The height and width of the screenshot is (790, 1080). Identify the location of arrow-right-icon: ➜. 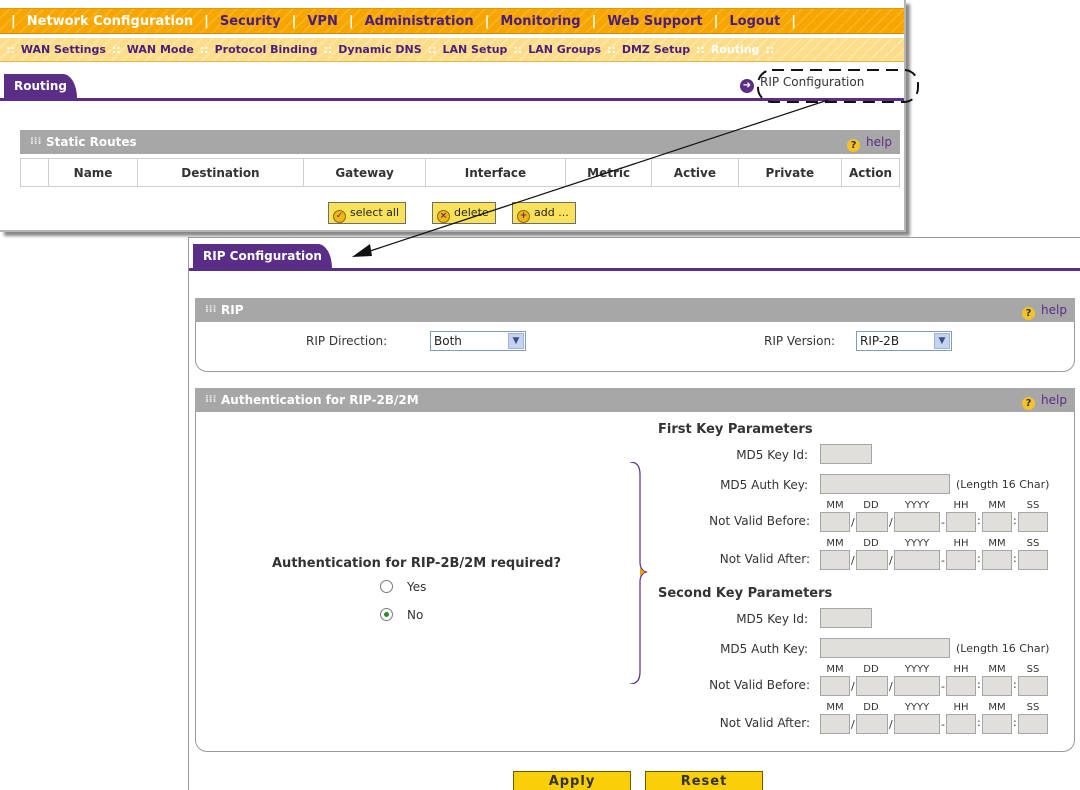
(747, 86).